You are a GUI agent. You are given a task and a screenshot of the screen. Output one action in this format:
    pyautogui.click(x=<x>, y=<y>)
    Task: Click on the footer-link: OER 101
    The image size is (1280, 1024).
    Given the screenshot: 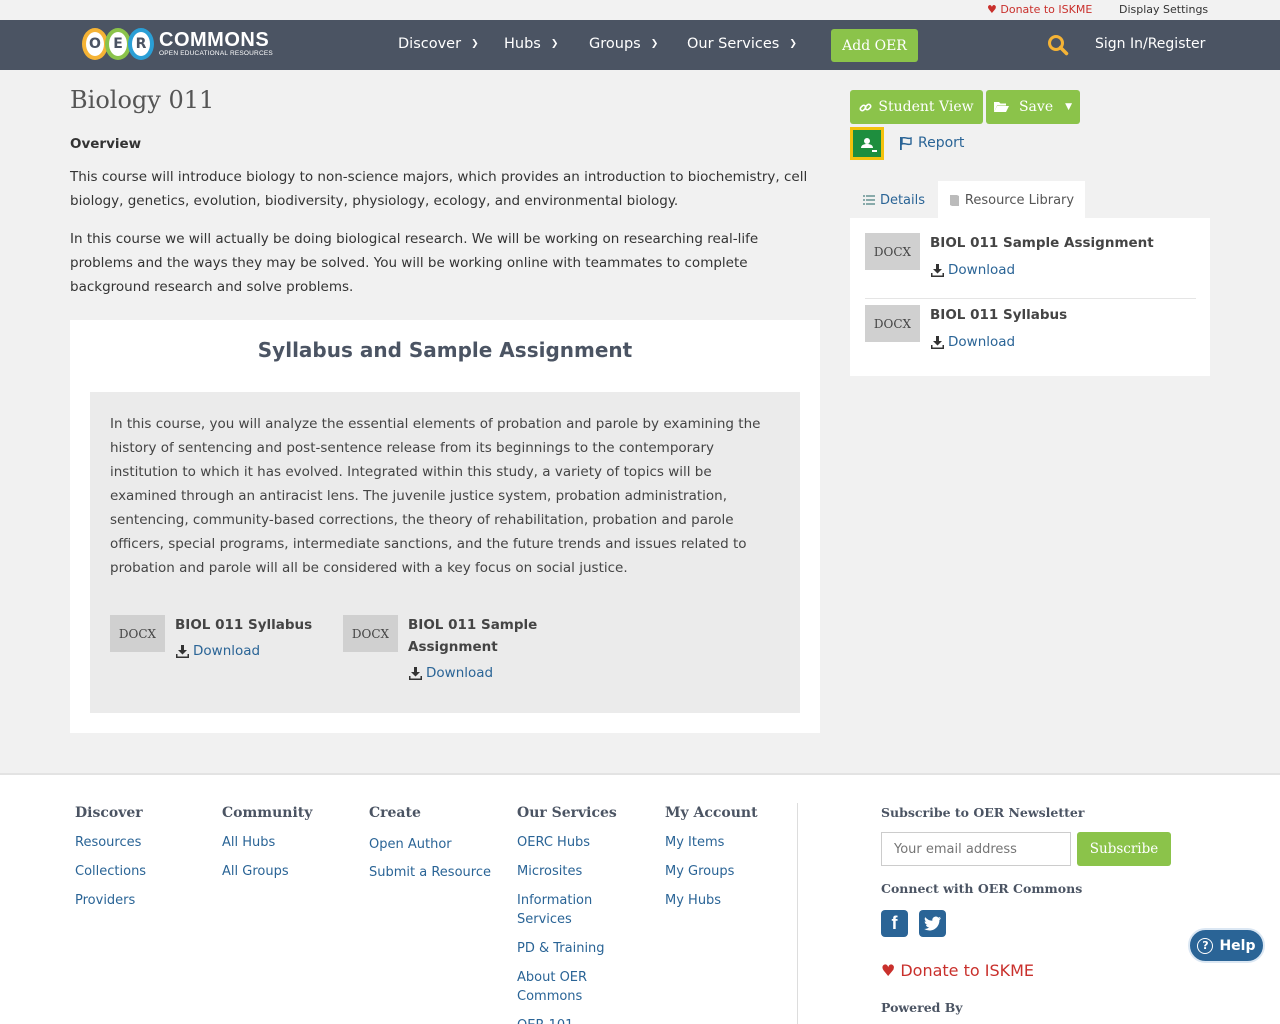 What is the action you would take?
    pyautogui.click(x=567, y=1020)
    